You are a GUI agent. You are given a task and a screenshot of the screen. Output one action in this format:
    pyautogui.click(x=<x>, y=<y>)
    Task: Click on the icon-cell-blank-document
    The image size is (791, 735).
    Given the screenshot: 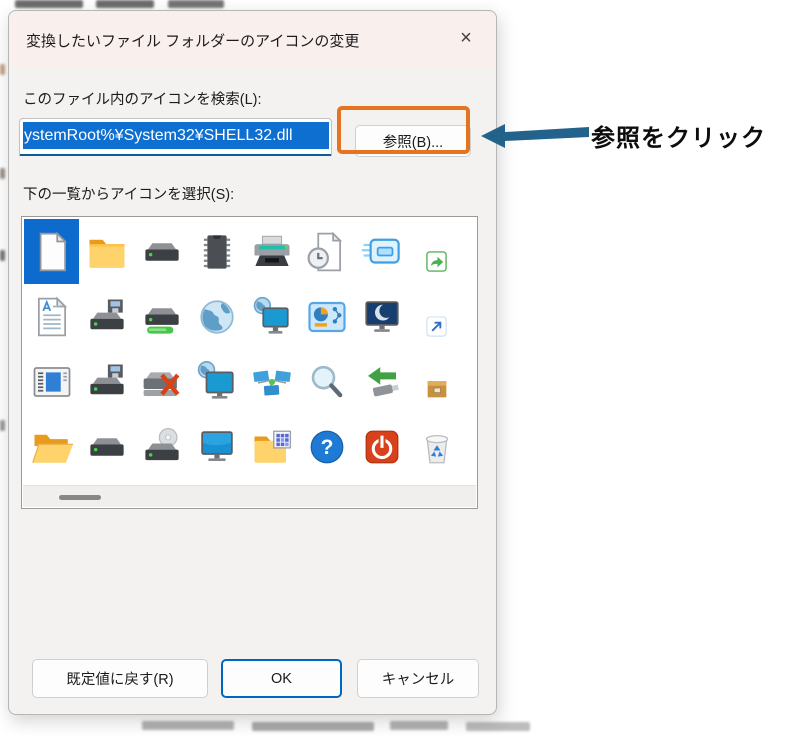 What is the action you would take?
    pyautogui.click(x=51, y=251)
    